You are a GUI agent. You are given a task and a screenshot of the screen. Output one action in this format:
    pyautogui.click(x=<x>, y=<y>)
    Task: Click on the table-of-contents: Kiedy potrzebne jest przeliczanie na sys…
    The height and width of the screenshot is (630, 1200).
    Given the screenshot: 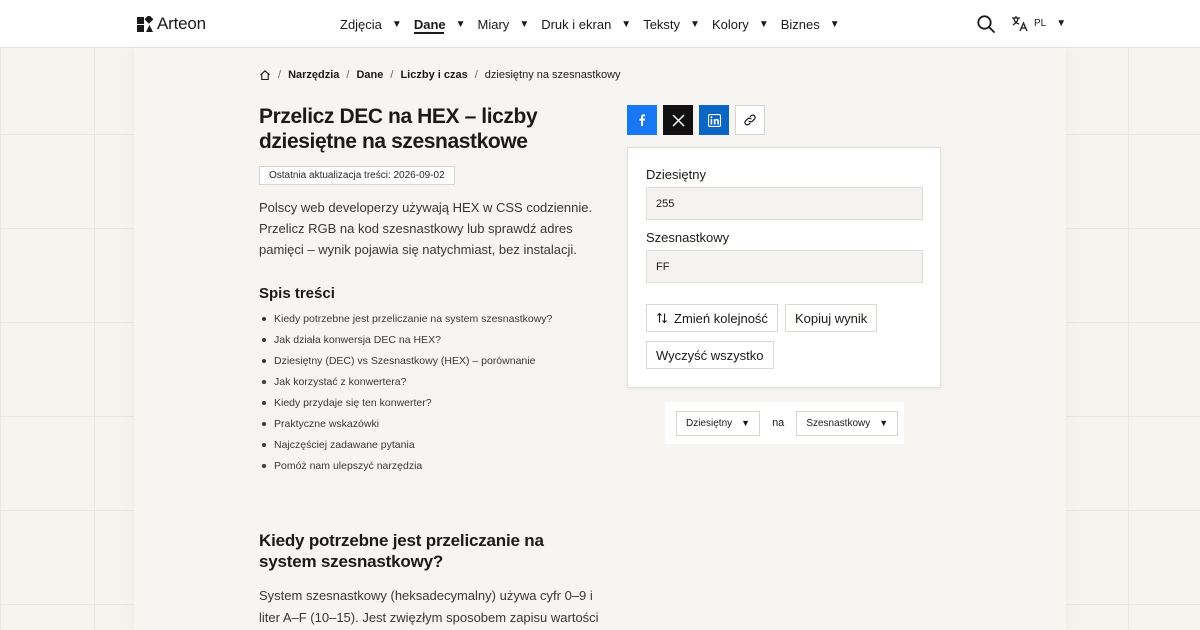 What is the action you would take?
    pyautogui.click(x=405, y=395)
    